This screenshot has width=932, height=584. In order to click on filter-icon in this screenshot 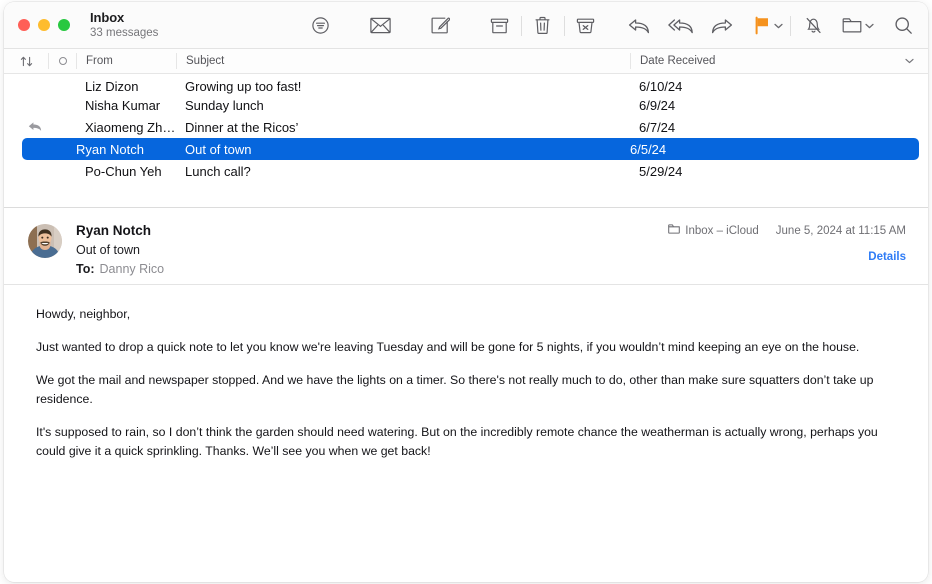, I will do `click(321, 26)`.